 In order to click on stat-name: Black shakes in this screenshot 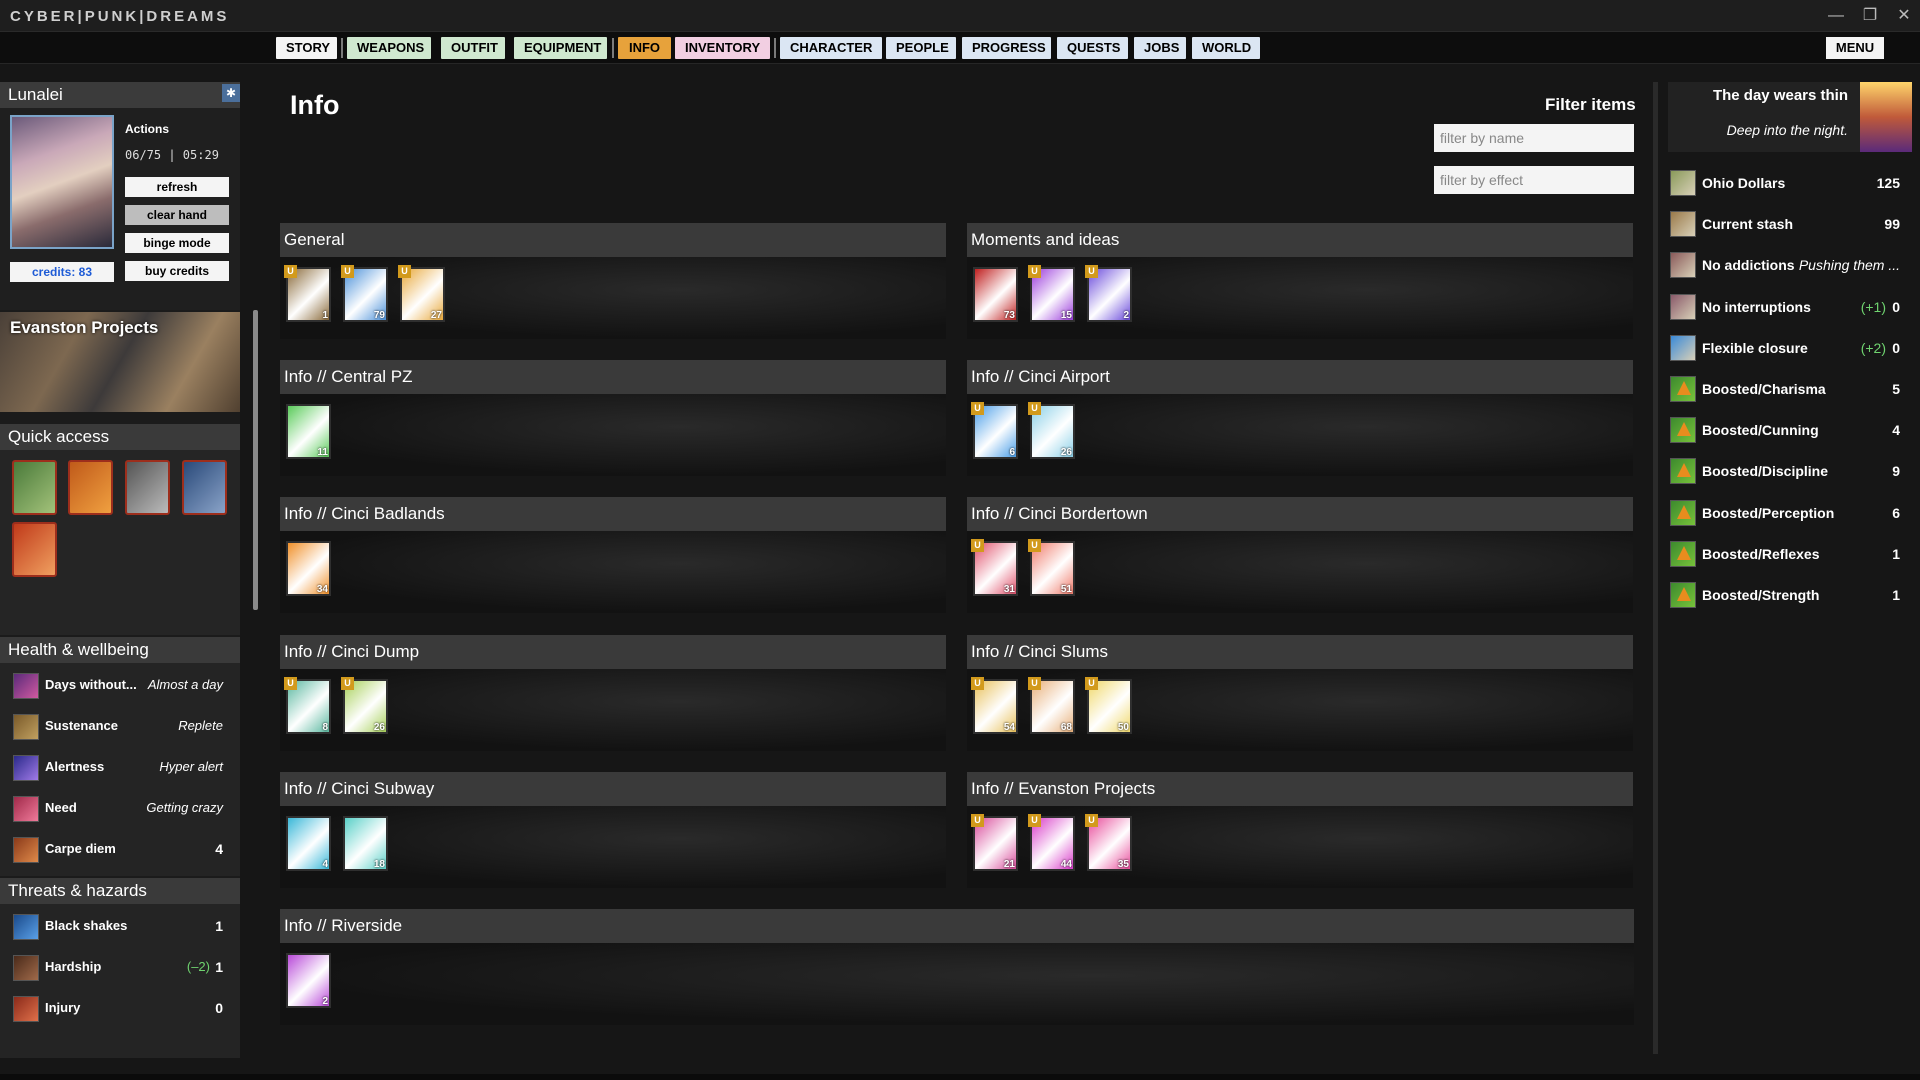, I will do `click(86, 925)`.